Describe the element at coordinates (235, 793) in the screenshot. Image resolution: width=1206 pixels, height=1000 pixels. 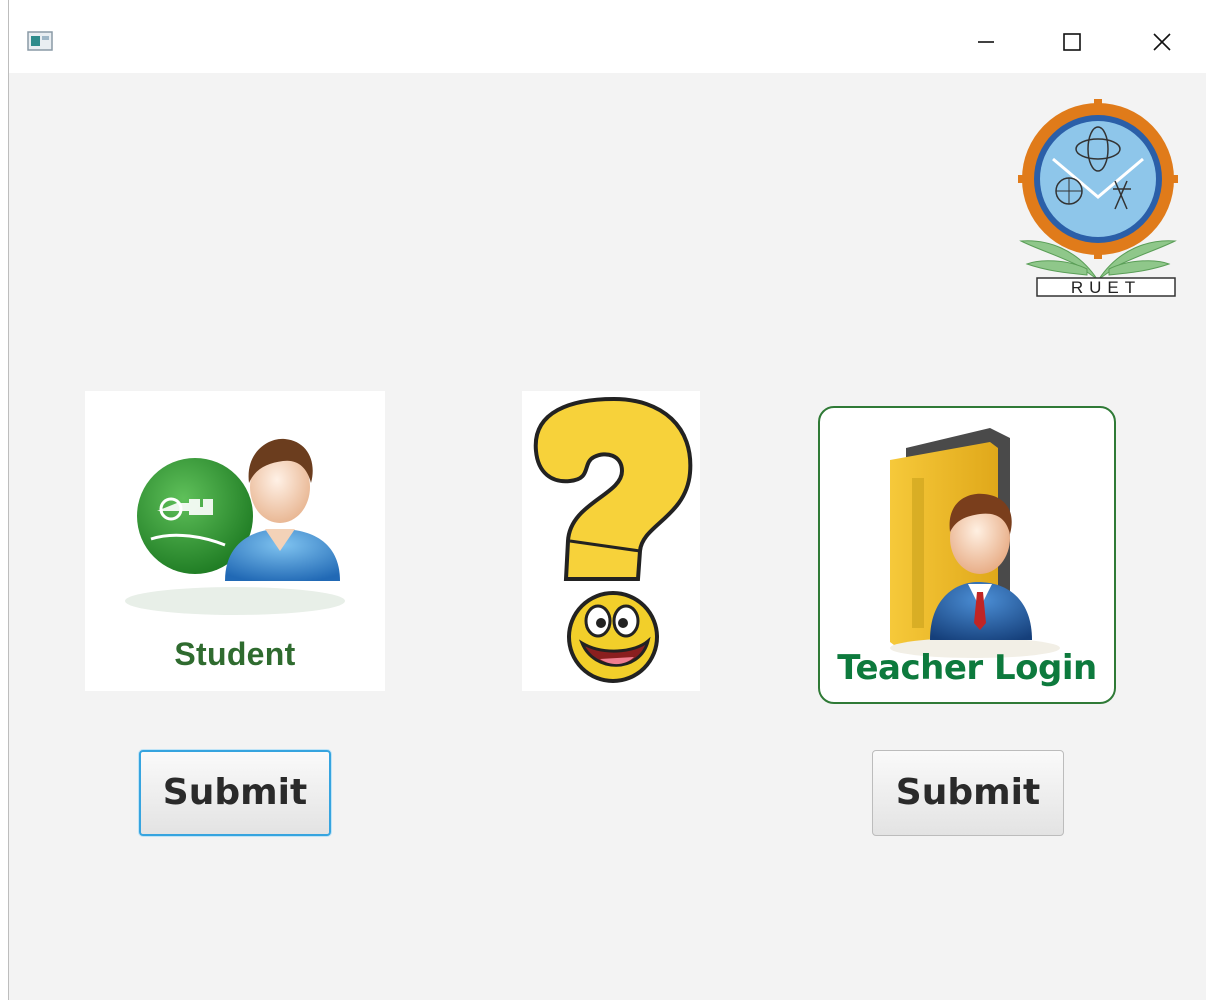
I see `student-submit-button: Submit` at that location.